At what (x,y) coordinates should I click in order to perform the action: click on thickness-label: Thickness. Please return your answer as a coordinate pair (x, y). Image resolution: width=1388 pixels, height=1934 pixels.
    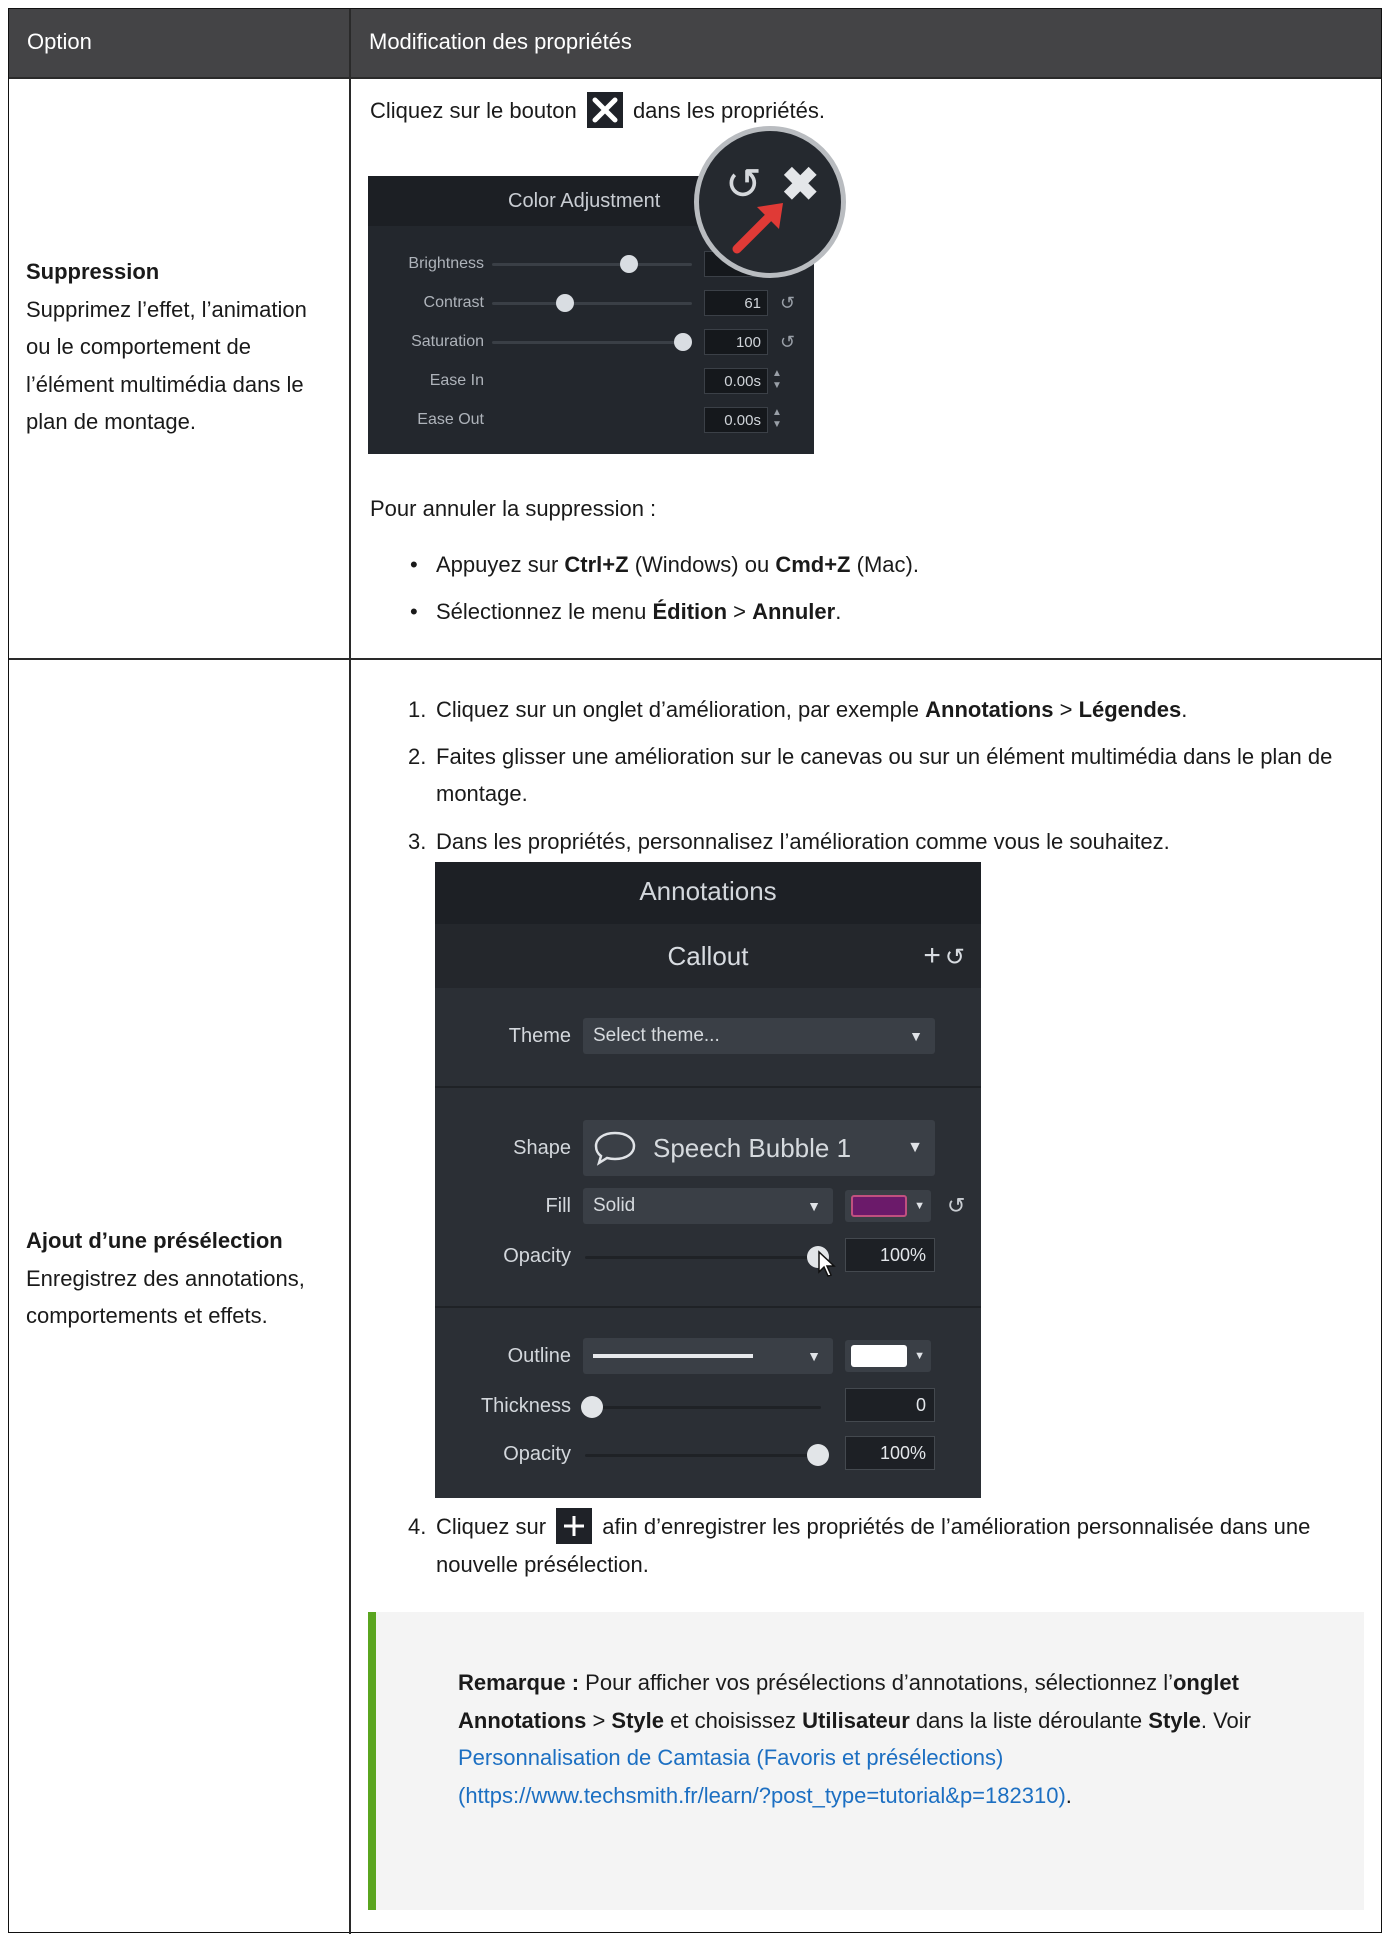
    Looking at the image, I should click on (525, 1406).